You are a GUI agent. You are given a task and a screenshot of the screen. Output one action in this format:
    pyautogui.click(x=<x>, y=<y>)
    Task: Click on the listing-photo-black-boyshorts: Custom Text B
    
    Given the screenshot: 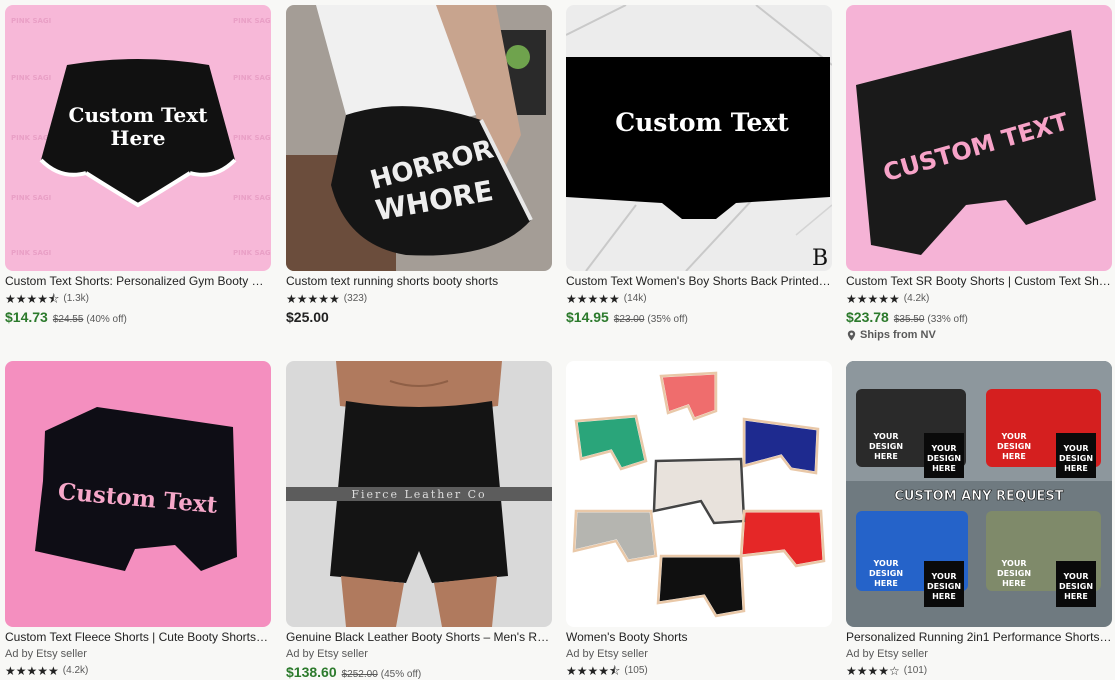 What is the action you would take?
    pyautogui.click(x=699, y=138)
    